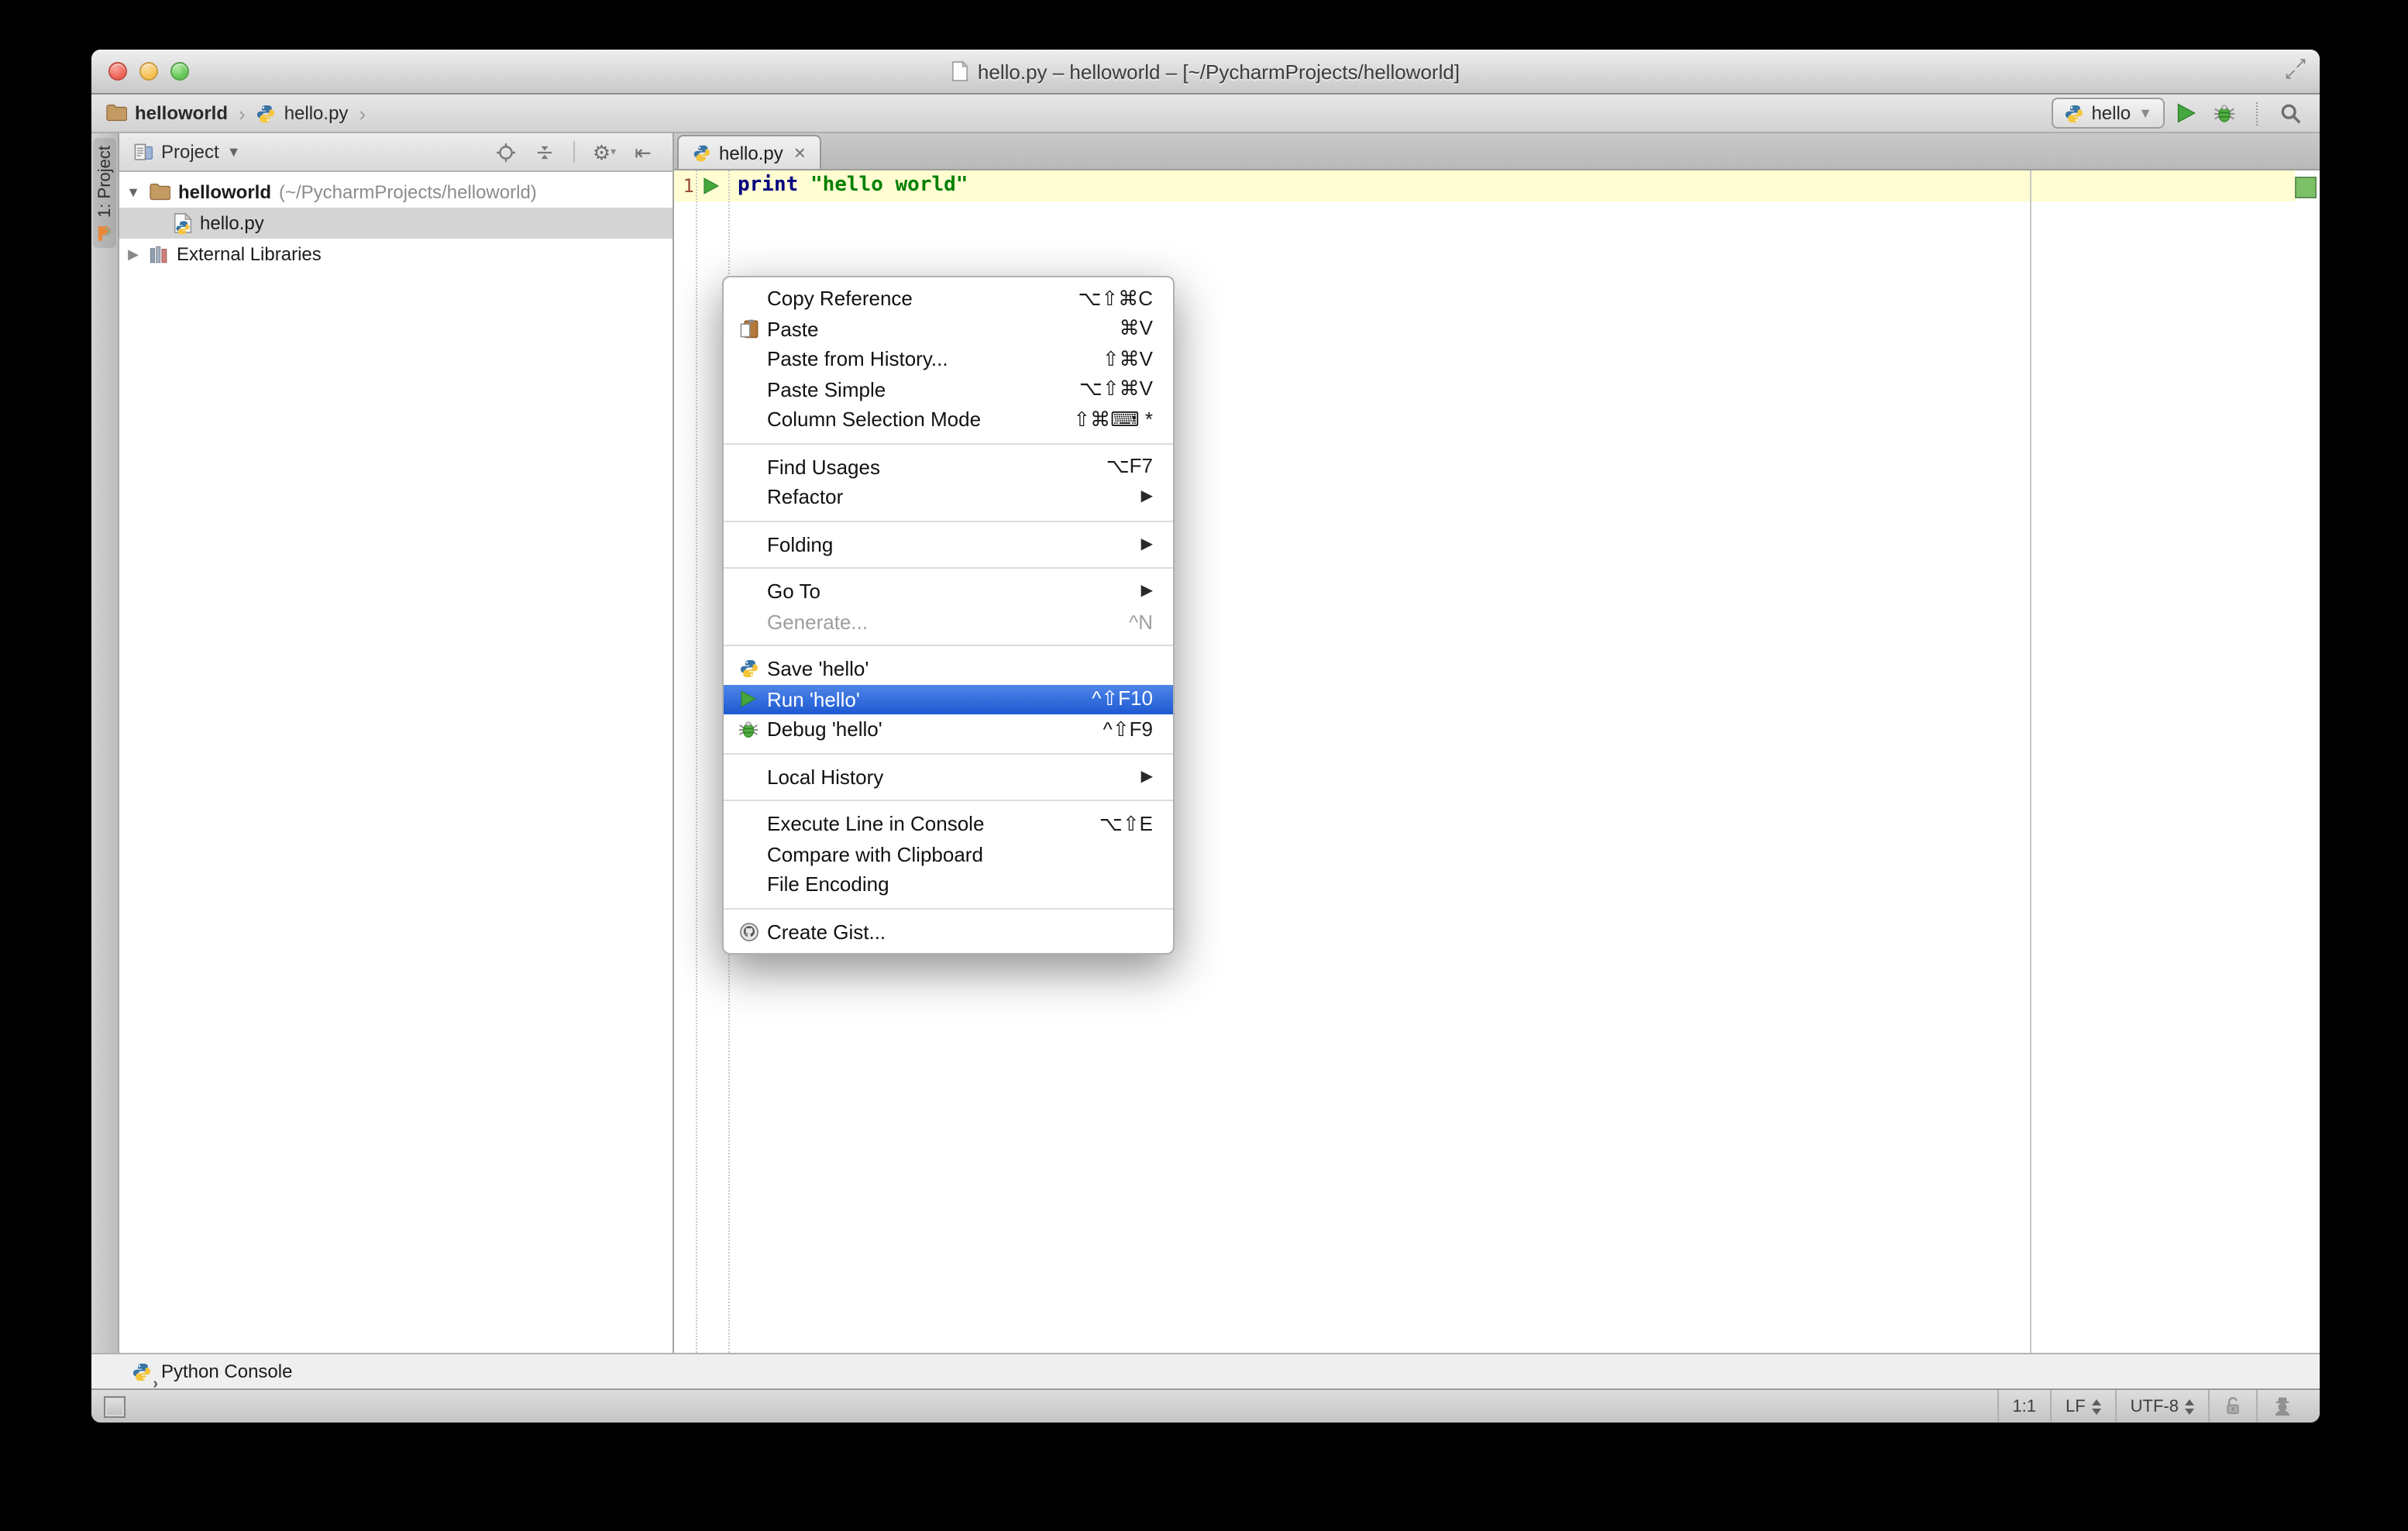 The image size is (2408, 1531). I want to click on tree-collapsed-icon: ▶, so click(133, 254).